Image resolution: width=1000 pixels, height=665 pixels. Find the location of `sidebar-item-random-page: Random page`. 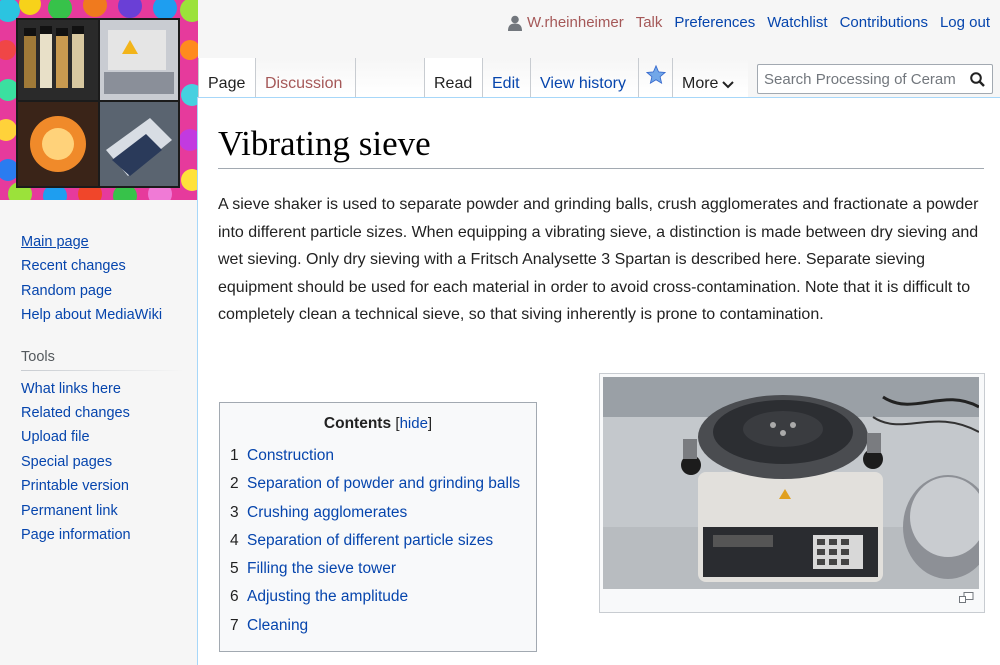

sidebar-item-random-page: Random page is located at coordinates (99, 291).